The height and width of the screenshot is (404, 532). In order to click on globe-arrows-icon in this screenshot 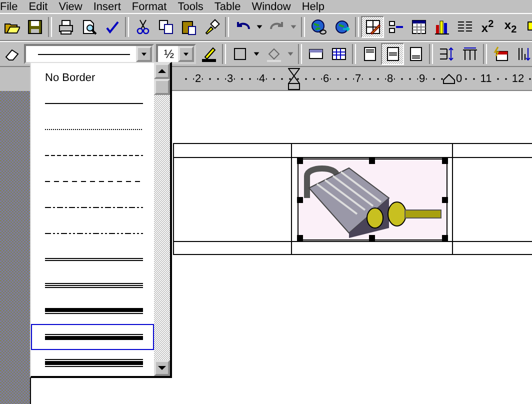, I will do `click(342, 27)`.